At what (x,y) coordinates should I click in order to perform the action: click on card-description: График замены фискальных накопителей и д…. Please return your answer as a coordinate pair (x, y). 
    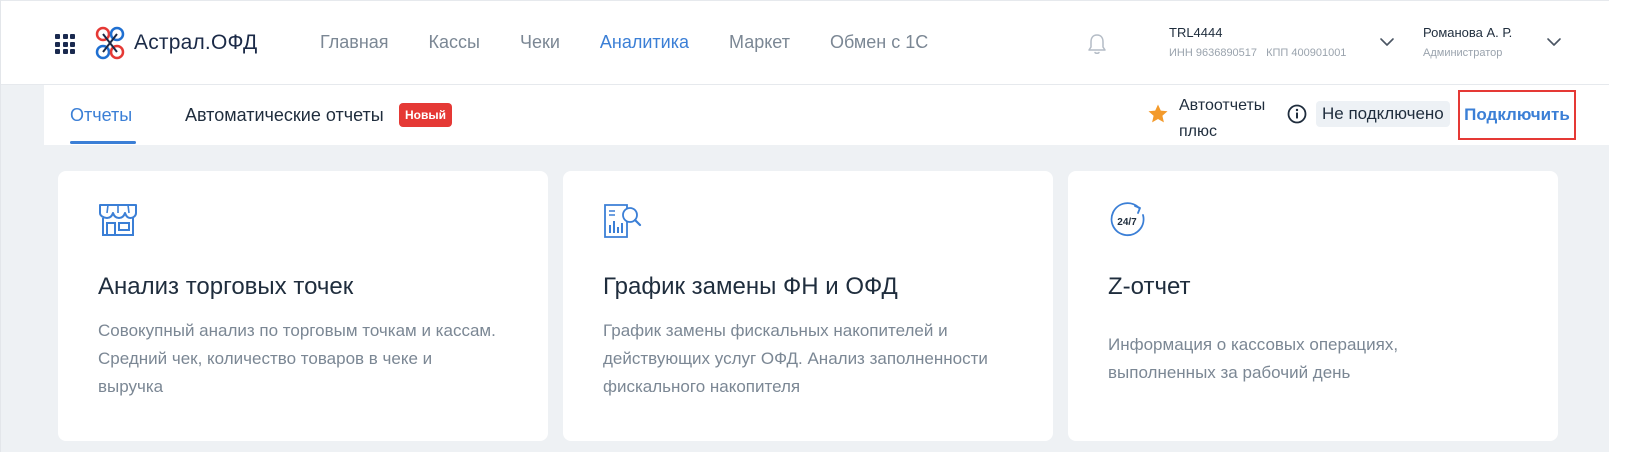
    Looking at the image, I should click on (795, 358).